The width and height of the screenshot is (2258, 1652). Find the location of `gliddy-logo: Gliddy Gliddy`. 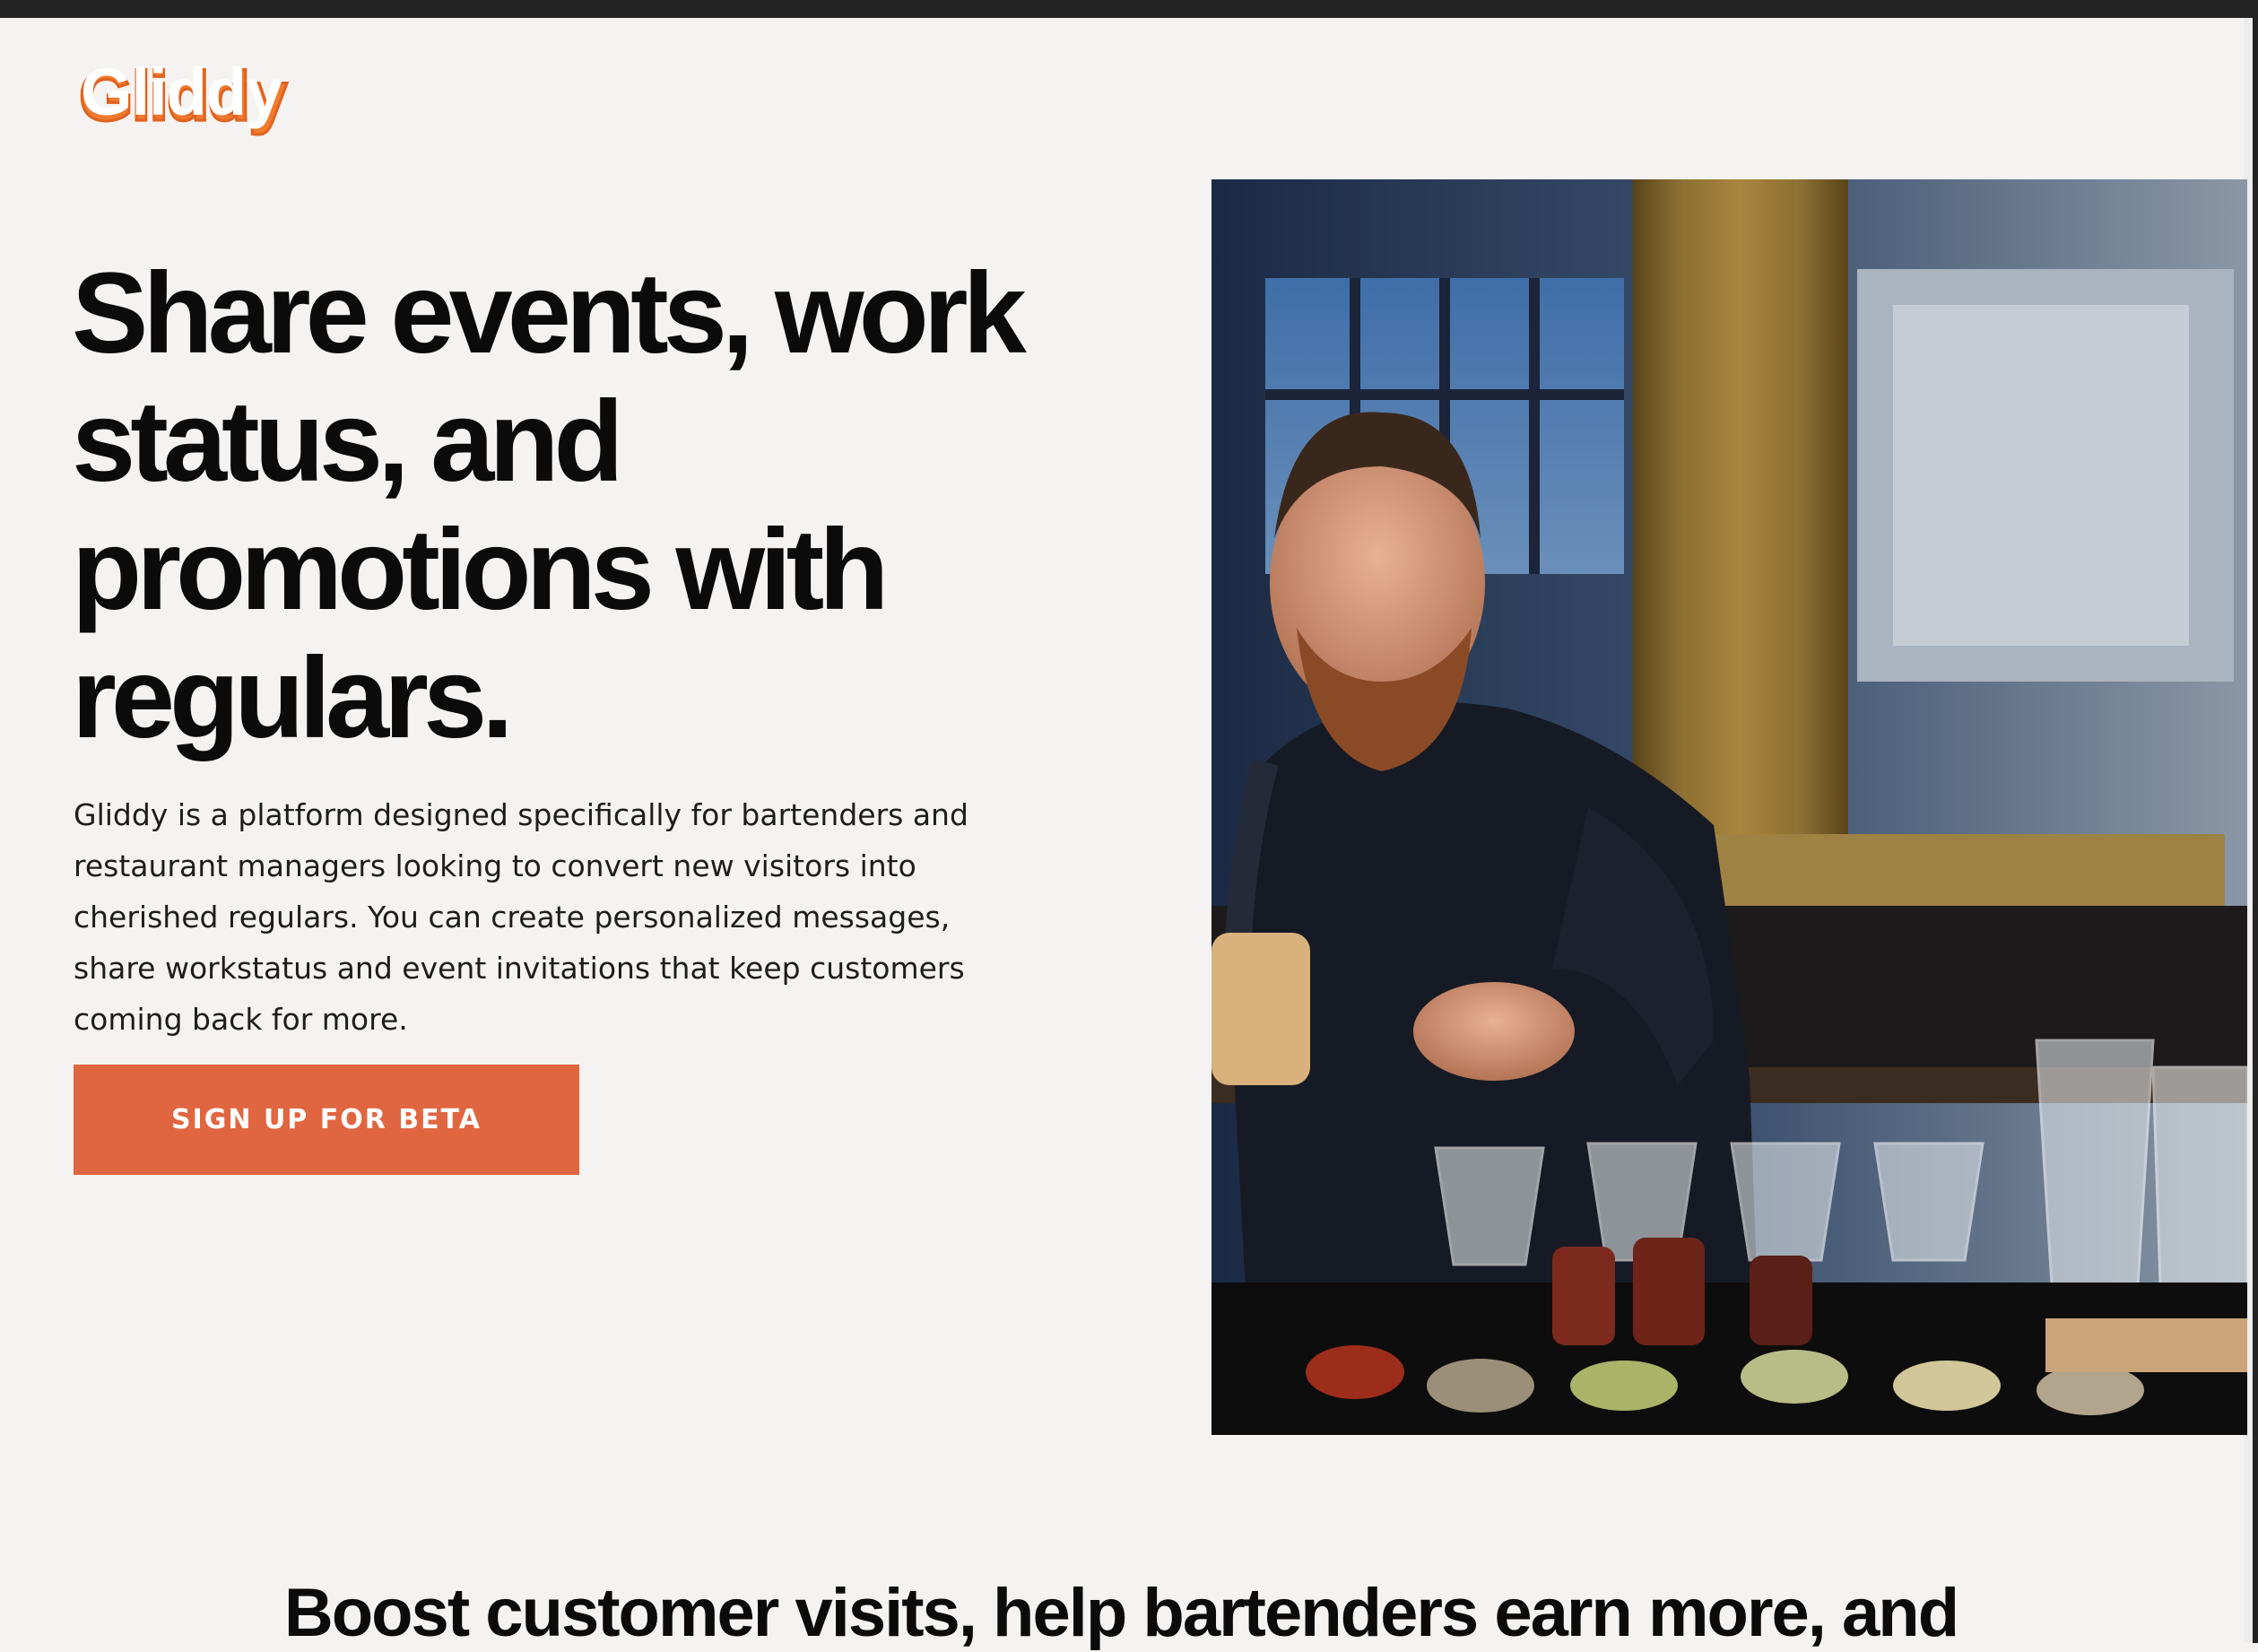

gliddy-logo: Gliddy Gliddy is located at coordinates (213, 100).